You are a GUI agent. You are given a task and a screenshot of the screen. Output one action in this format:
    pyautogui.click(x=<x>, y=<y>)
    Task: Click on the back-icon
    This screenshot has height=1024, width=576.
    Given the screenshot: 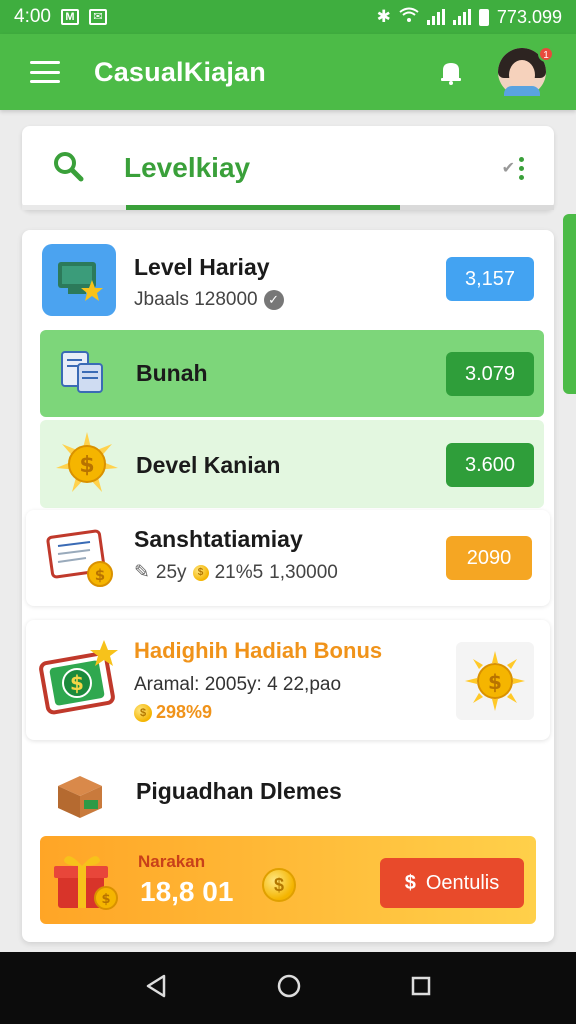 What is the action you would take?
    pyautogui.click(x=156, y=988)
    